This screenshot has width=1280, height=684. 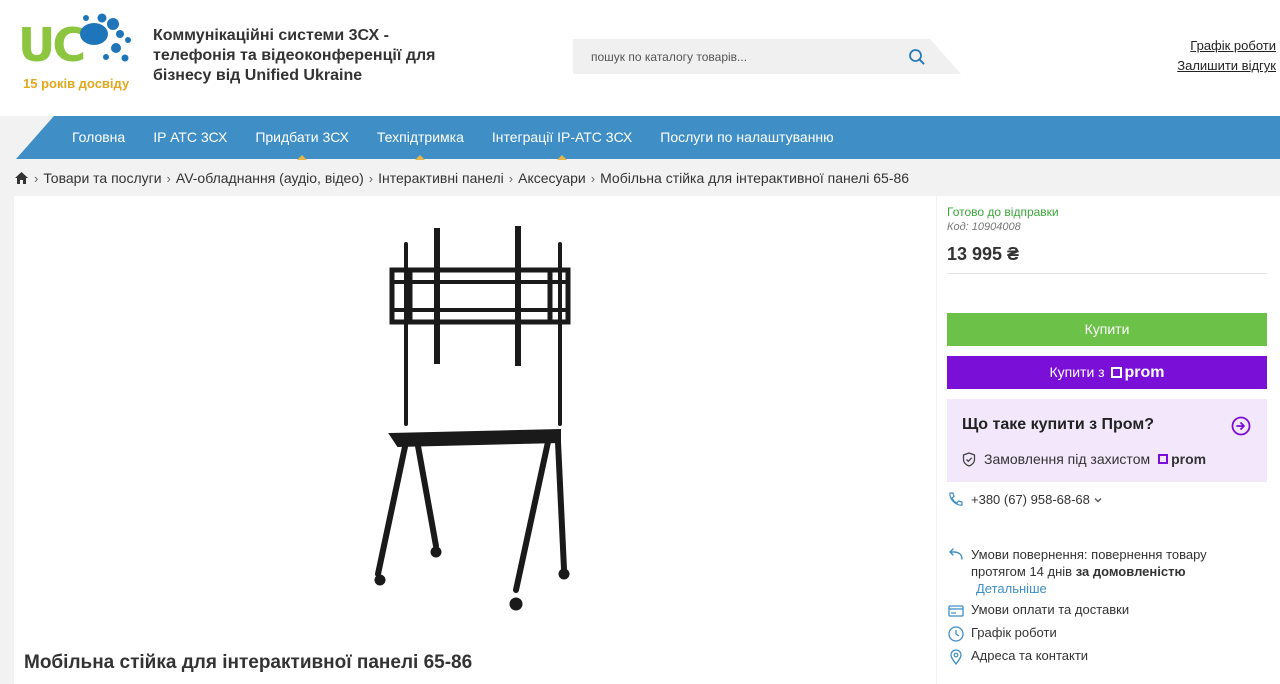 What do you see at coordinates (1029, 554) in the screenshot?
I see `return-label: Умови повернення:` at bounding box center [1029, 554].